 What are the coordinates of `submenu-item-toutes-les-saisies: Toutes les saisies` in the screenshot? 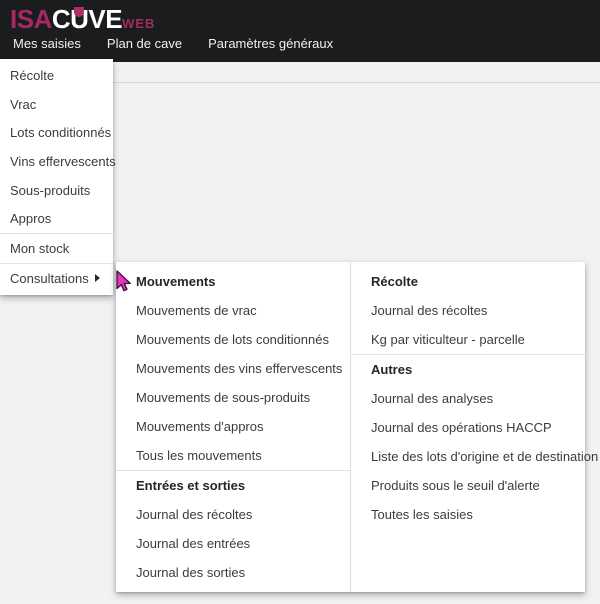 It's located at (468, 514).